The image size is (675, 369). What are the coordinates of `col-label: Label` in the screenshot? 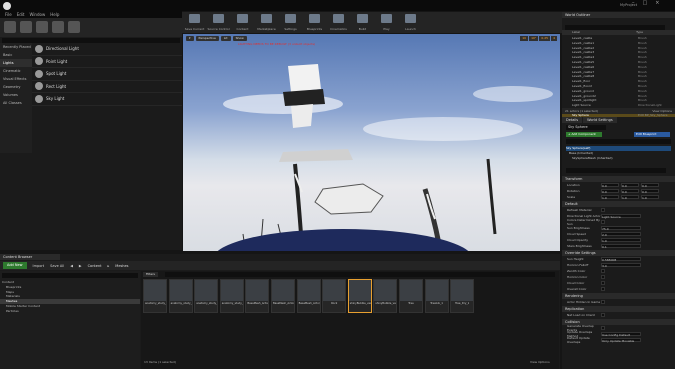 It's located at (576, 32).